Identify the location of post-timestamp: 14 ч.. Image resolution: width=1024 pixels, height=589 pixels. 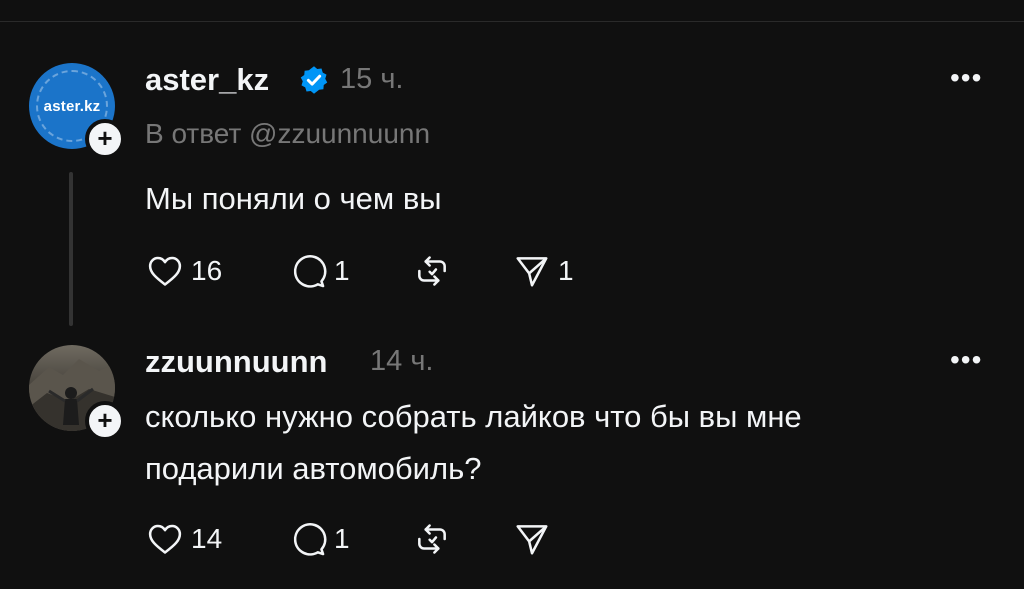
(402, 361).